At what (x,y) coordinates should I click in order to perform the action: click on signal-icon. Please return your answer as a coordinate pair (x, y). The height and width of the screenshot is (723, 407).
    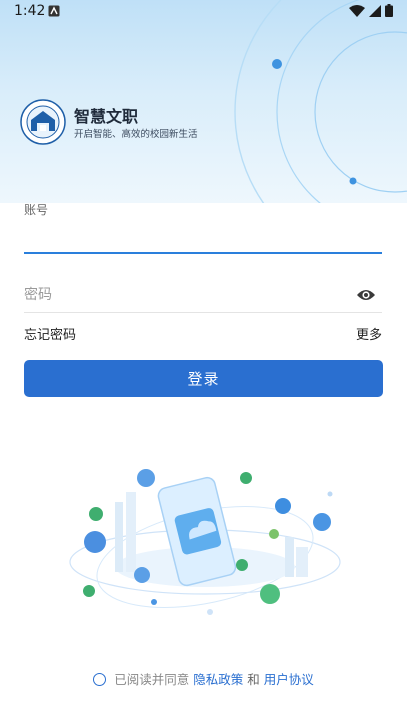
    Looking at the image, I should click on (375, 10).